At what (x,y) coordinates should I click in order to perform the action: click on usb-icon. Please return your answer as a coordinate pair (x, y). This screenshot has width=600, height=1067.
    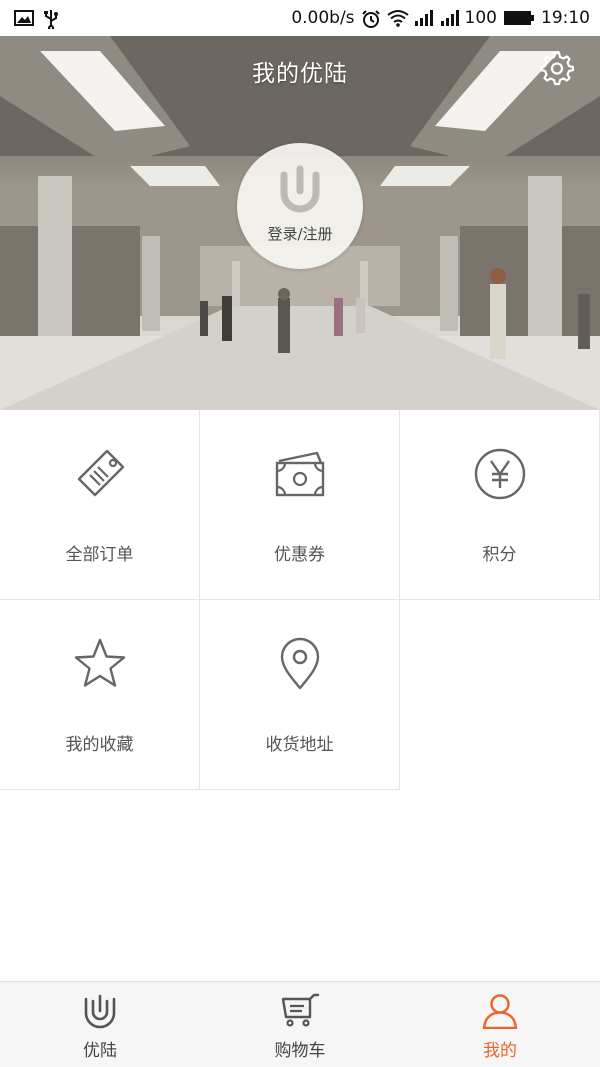
    Looking at the image, I should click on (52, 20).